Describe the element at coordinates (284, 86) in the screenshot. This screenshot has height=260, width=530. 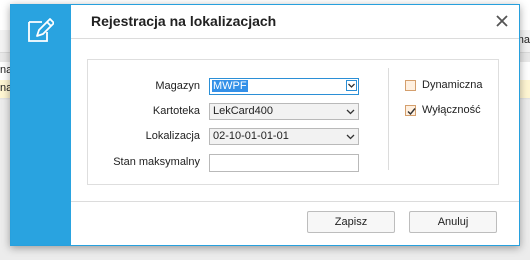
I see `magazyn-select: MWPF` at that location.